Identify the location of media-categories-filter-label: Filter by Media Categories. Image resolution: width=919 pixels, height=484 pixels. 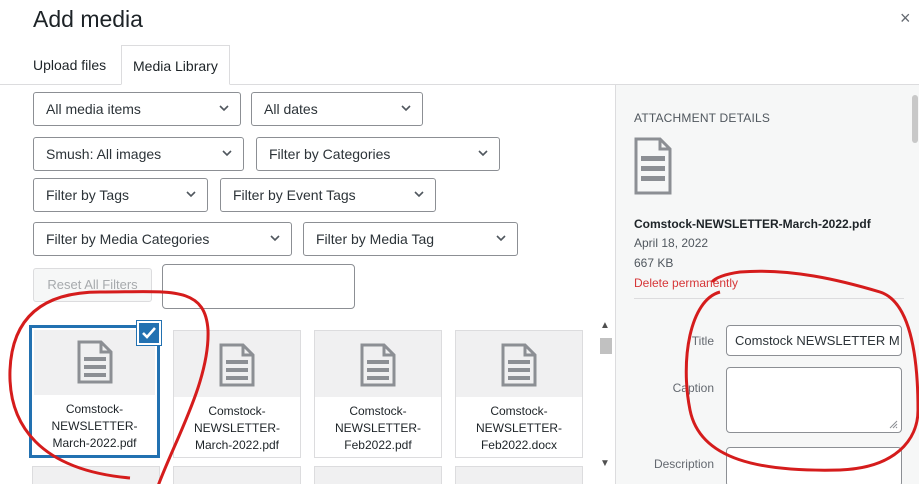
(128, 239).